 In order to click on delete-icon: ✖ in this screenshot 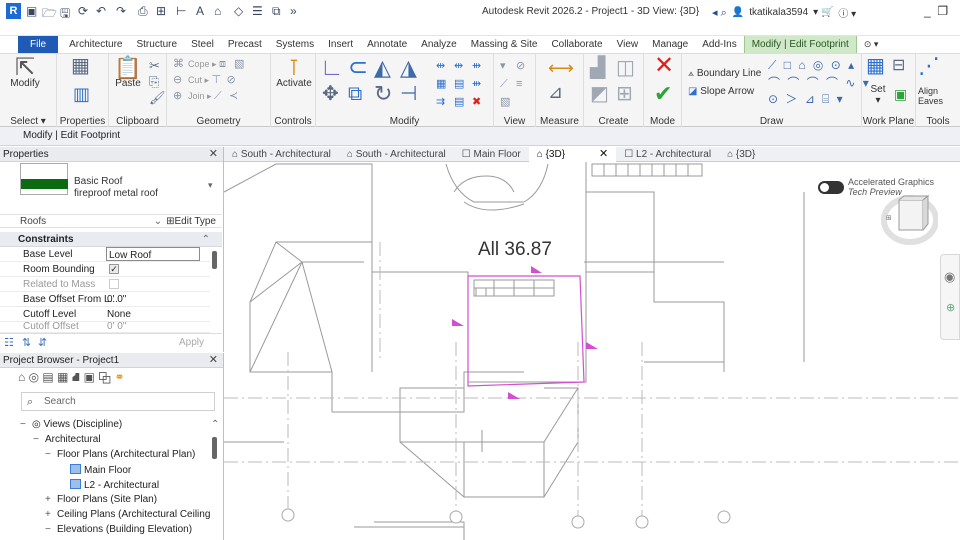, I will do `click(478, 102)`.